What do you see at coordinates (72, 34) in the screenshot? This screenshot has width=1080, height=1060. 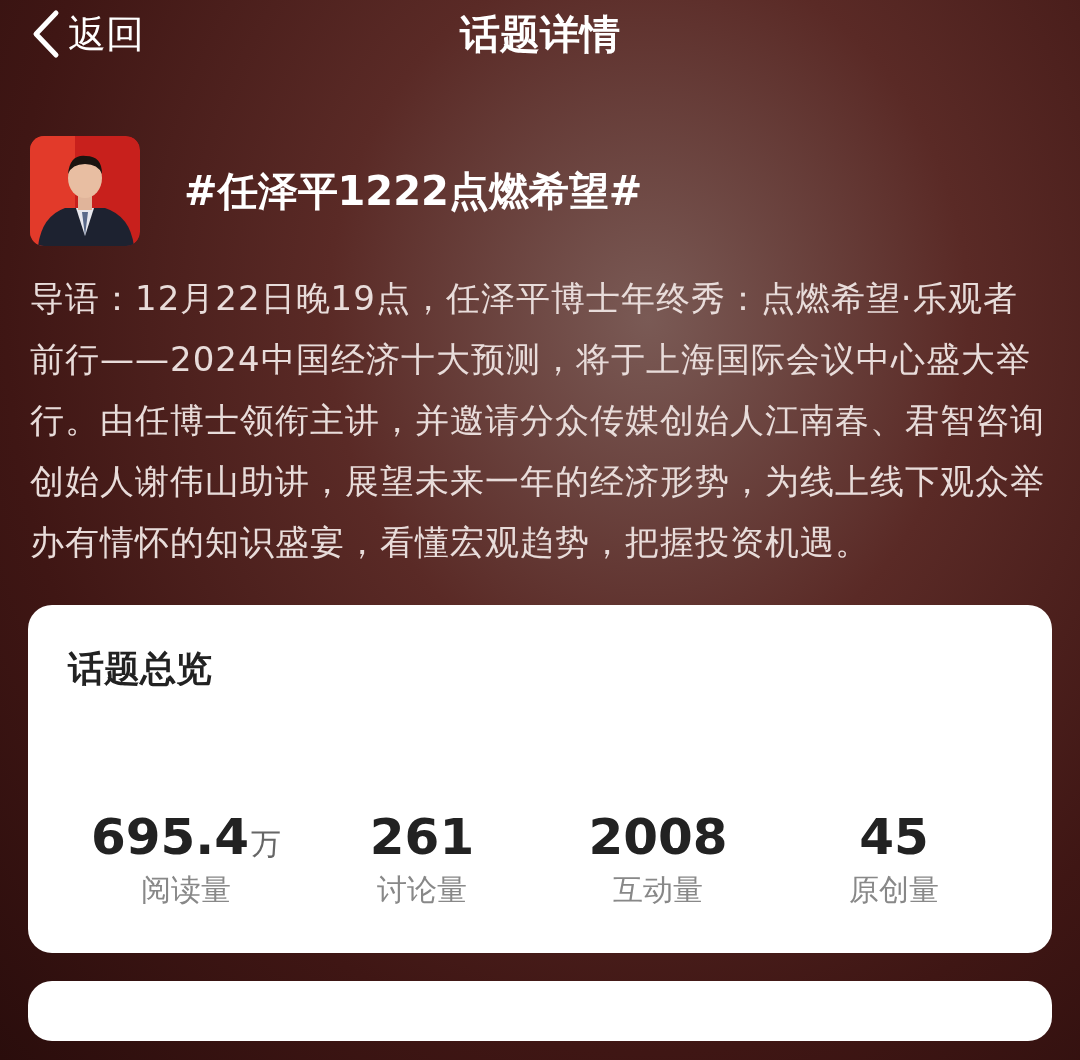 I see `back-button: 返回` at bounding box center [72, 34].